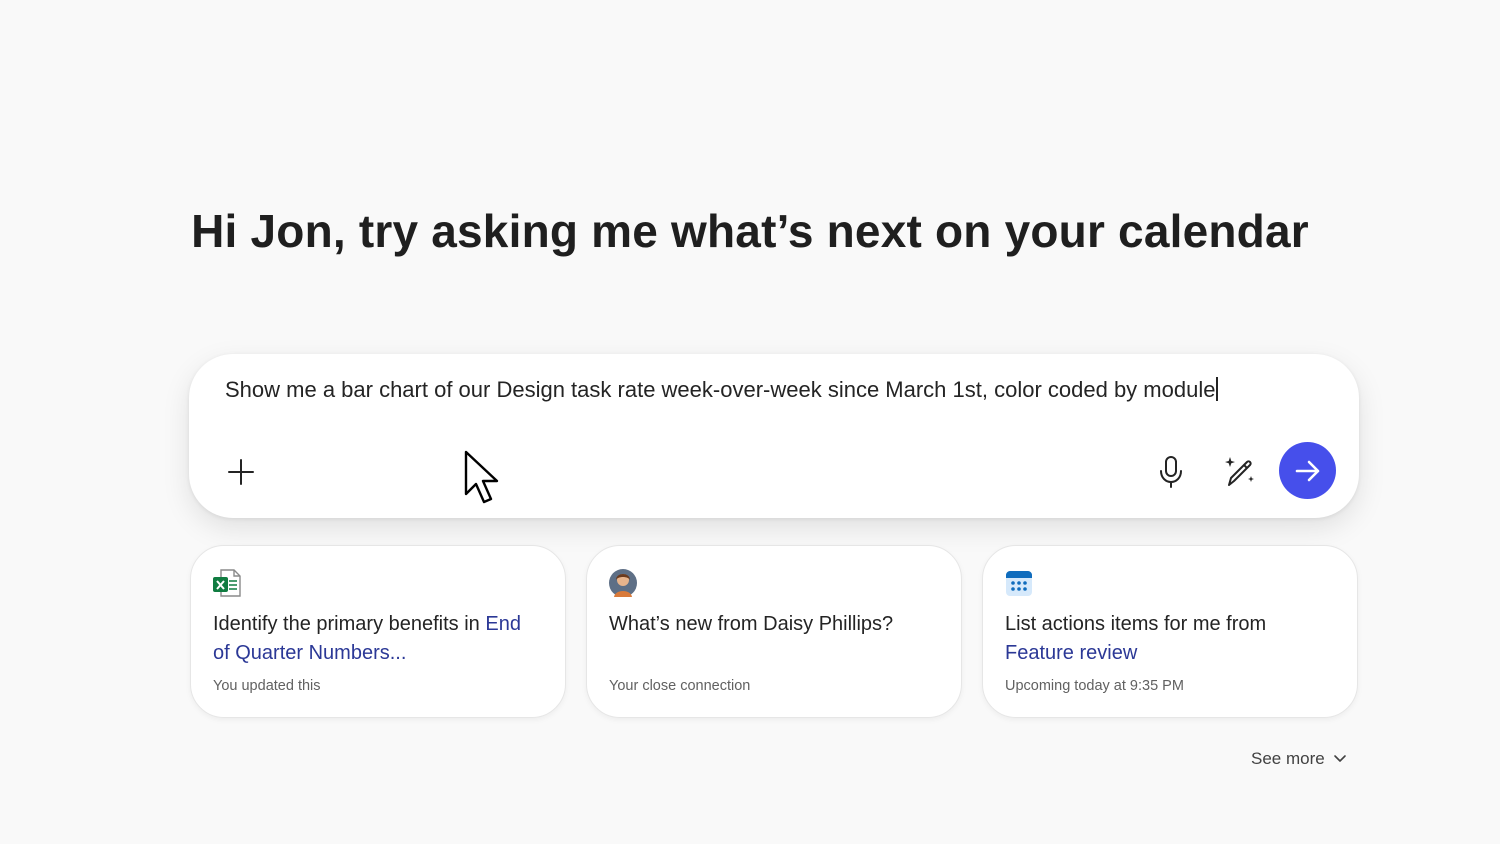  Describe the element at coordinates (1136, 624) in the screenshot. I see `suggestion-text: List actions items for me from` at that location.